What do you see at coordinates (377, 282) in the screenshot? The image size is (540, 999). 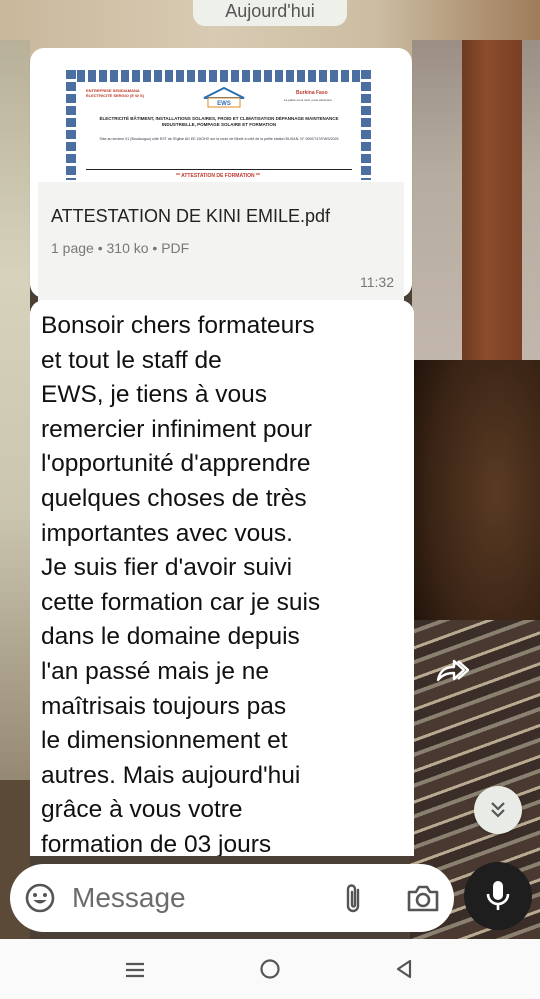 I see `message-timestamp: 11:32` at bounding box center [377, 282].